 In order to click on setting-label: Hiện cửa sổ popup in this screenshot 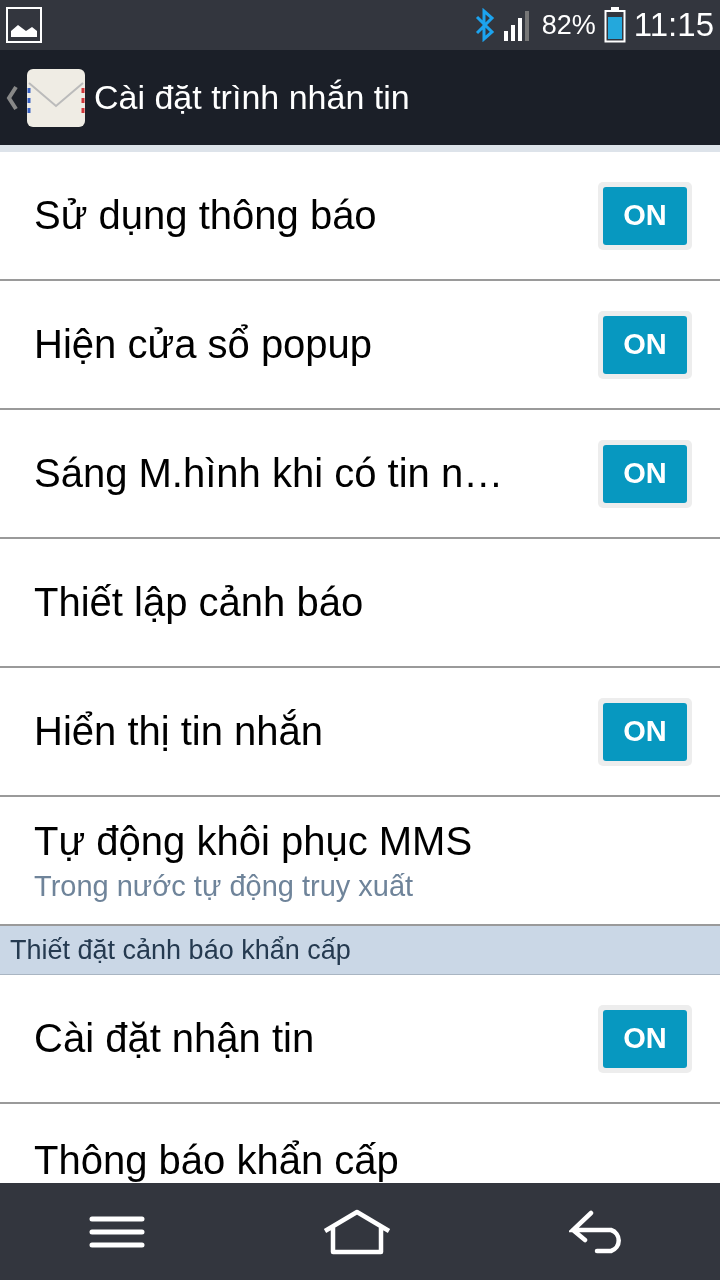, I will do `click(203, 344)`.